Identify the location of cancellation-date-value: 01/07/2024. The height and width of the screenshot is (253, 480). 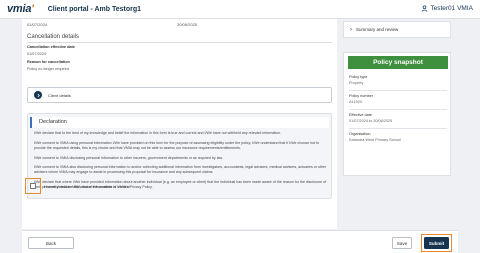
(37, 54).